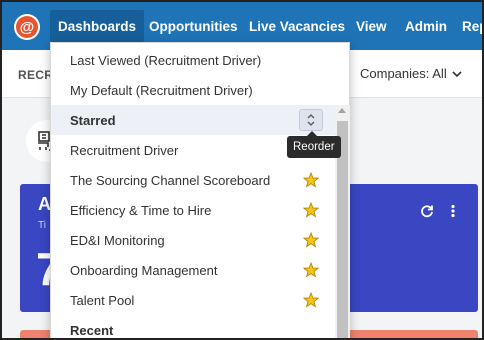 The width and height of the screenshot is (484, 340). I want to click on menu-item-label: Efficiency & Time to Hire, so click(141, 210).